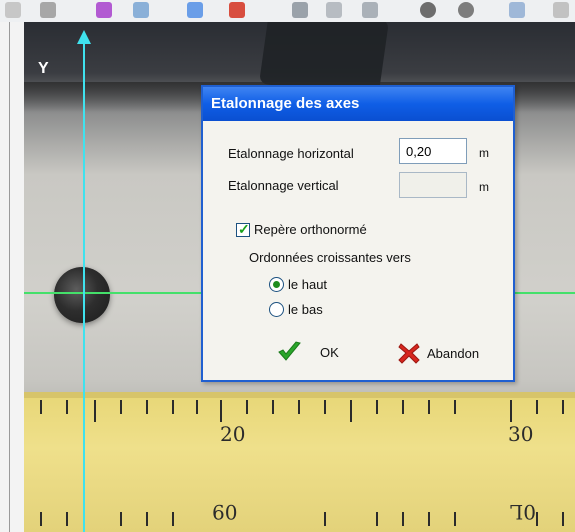  Describe the element at coordinates (523, 512) in the screenshot. I see `ruler-label-bottom-right: 0L` at that location.